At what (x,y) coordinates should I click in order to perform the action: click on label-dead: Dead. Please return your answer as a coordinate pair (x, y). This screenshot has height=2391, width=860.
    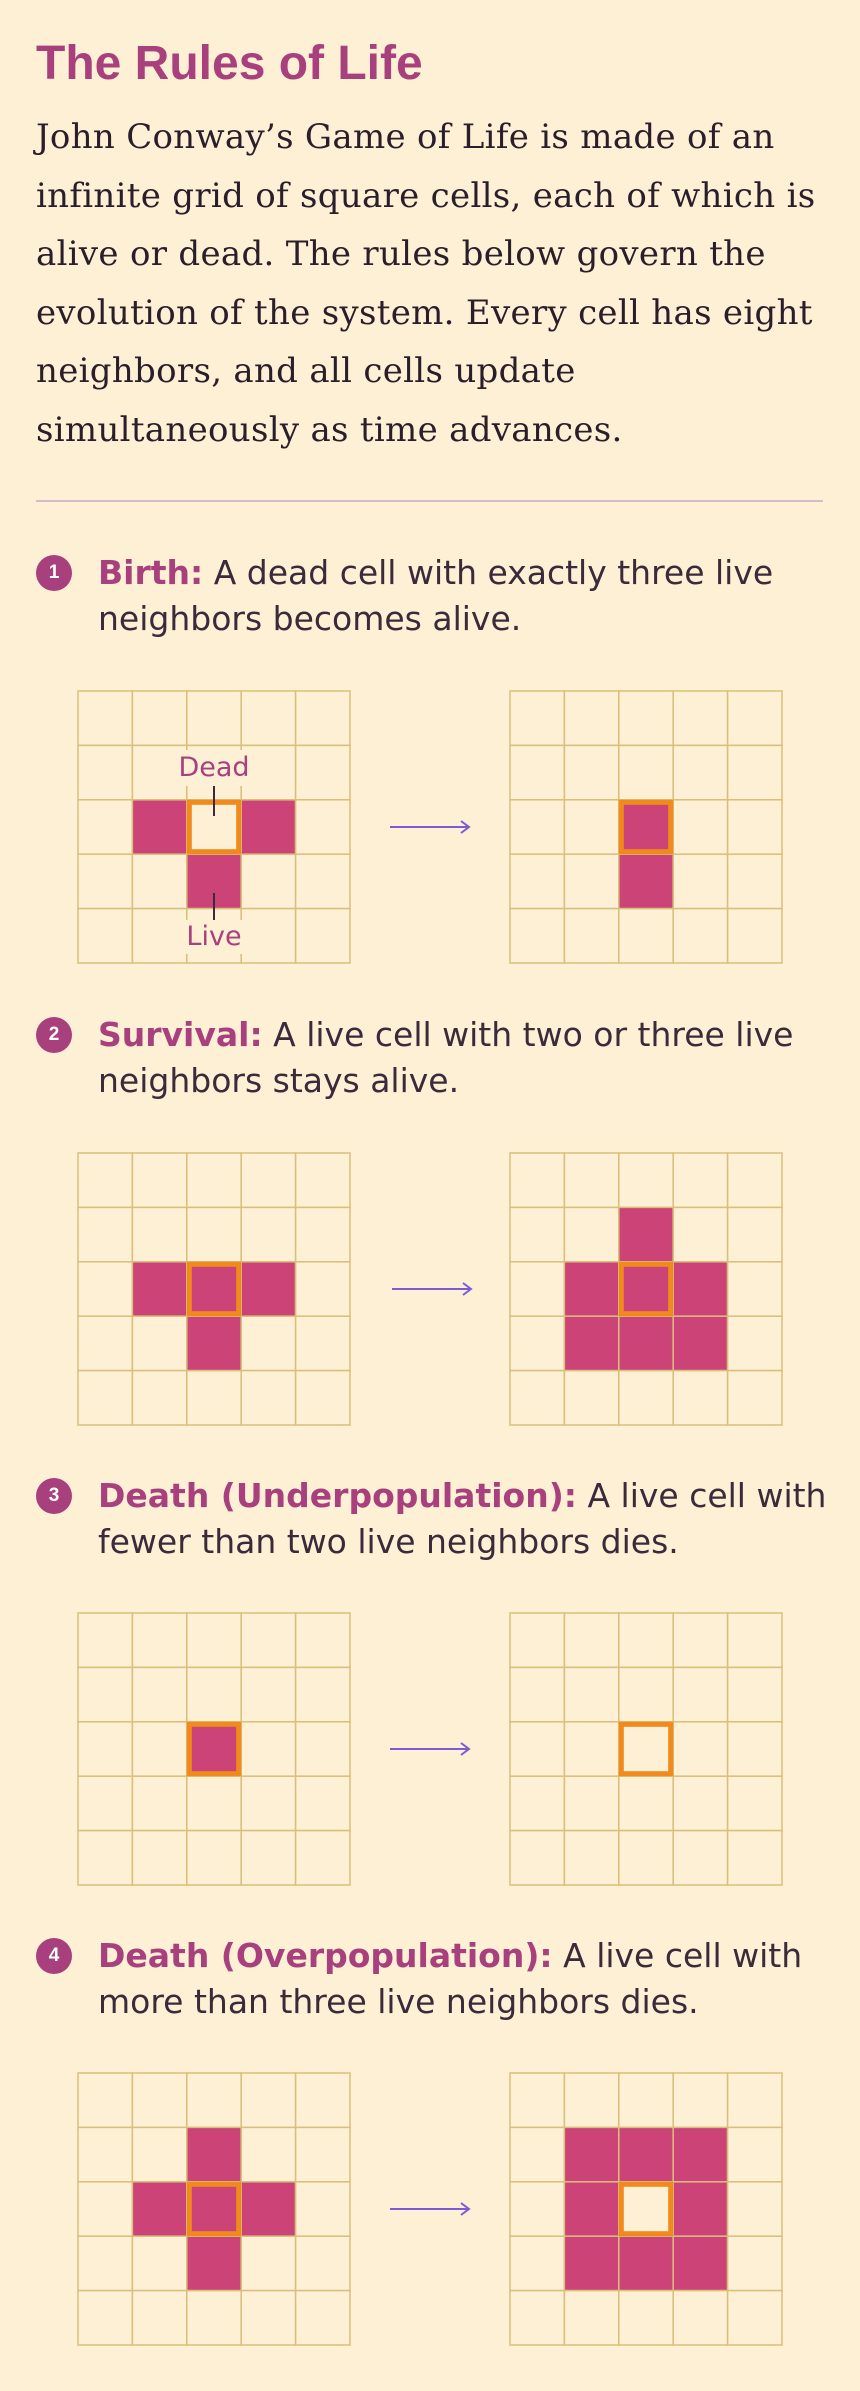
    Looking at the image, I should click on (214, 768).